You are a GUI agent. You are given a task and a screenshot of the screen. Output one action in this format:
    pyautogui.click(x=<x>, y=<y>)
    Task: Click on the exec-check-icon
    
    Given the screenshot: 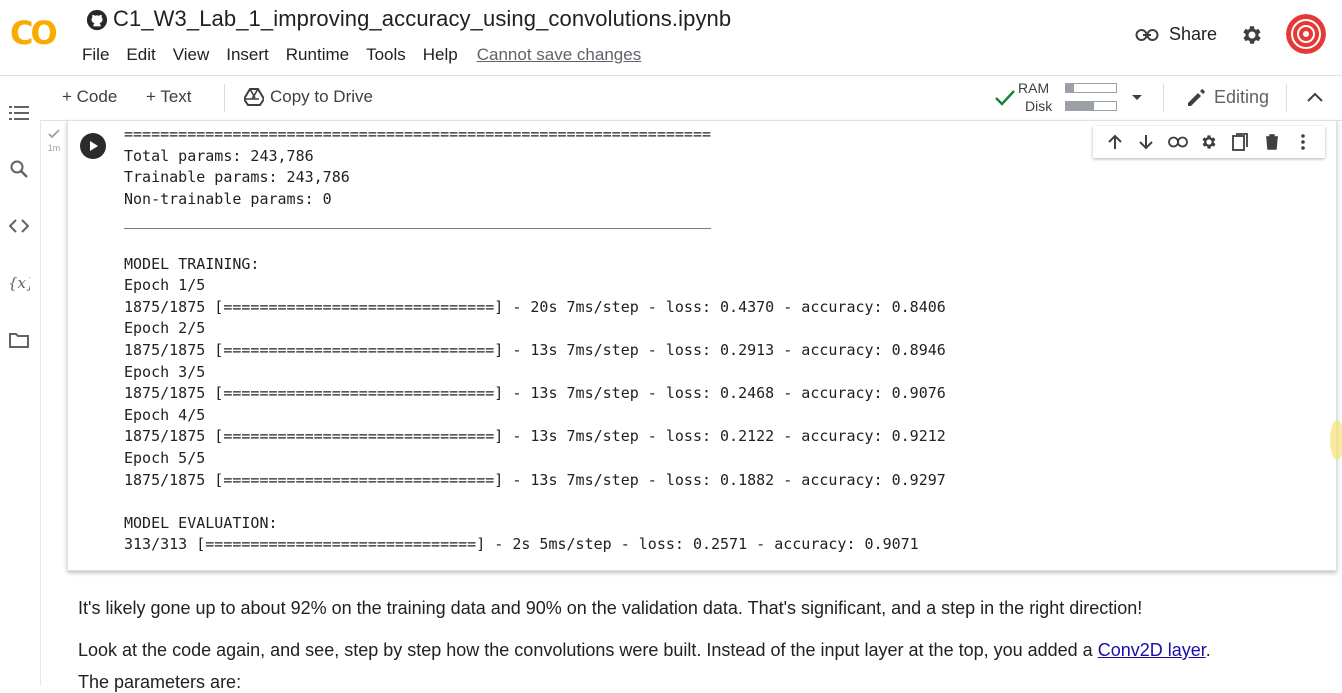 What is the action you would take?
    pyautogui.click(x=54, y=134)
    